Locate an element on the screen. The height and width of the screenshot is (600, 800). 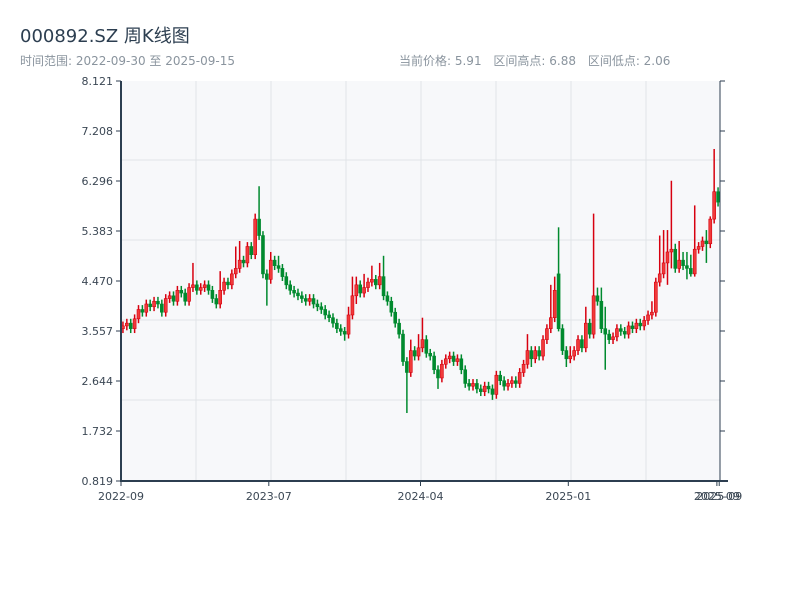
y-tick-label: 6.296 is located at coordinates (98, 181).